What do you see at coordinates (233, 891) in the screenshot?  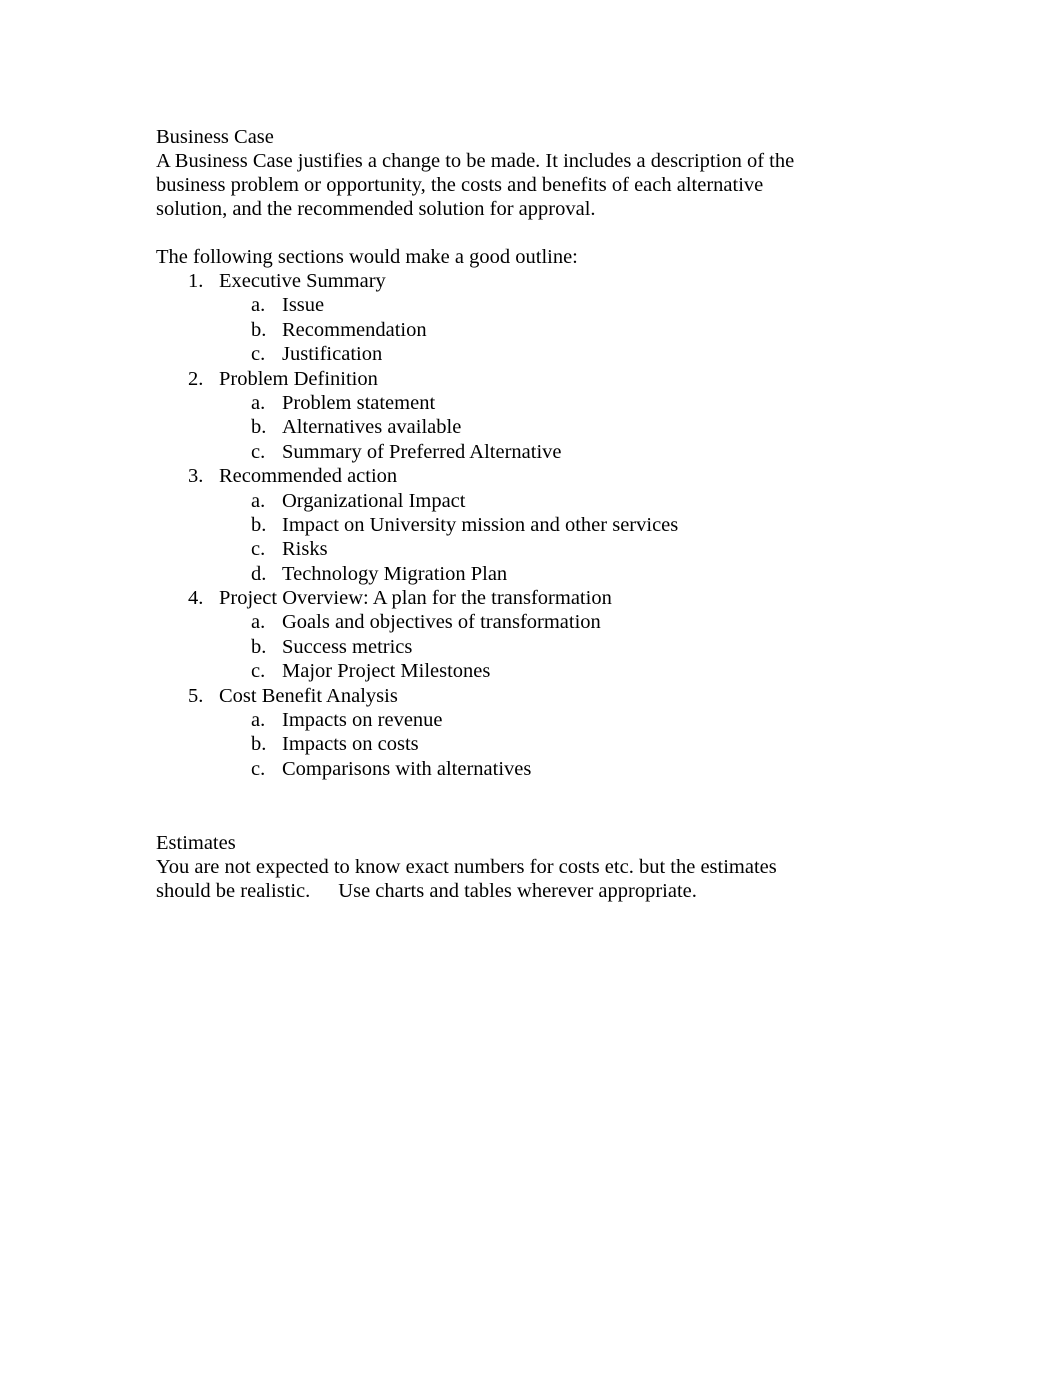 I see `estimates-text: should be realistic.` at bounding box center [233, 891].